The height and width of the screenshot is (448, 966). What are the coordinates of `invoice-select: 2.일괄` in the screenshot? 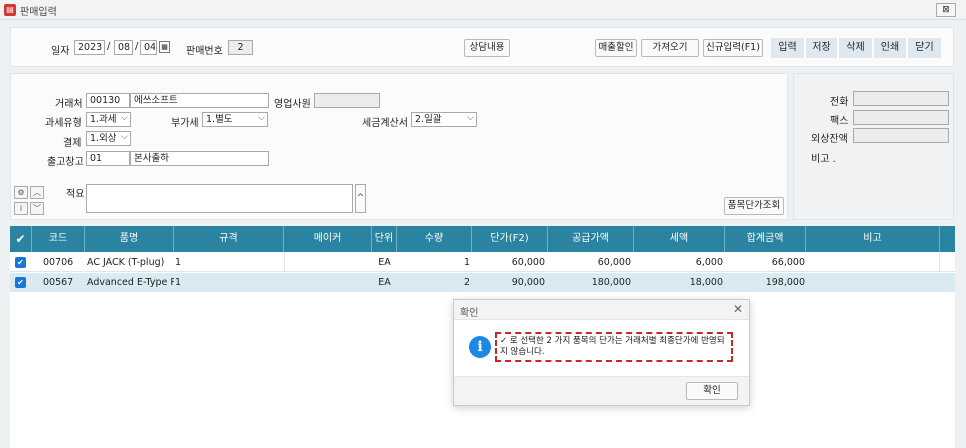 It's located at (444, 119).